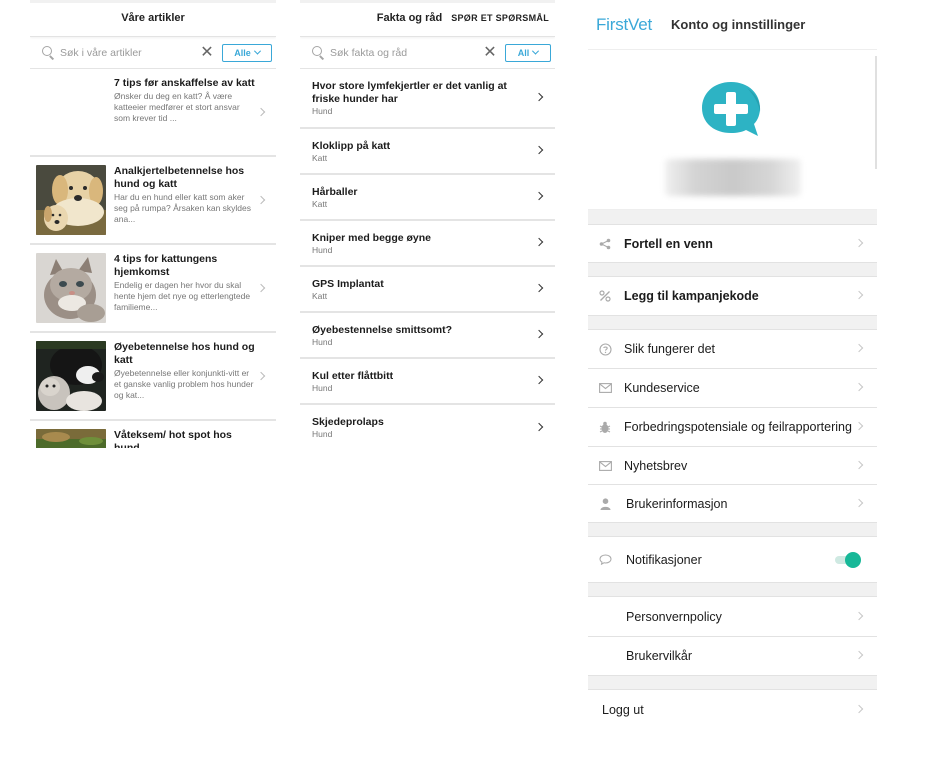 Image resolution: width=927 pixels, height=761 pixels. I want to click on customer-service-row: Kundeservice, so click(732, 388).